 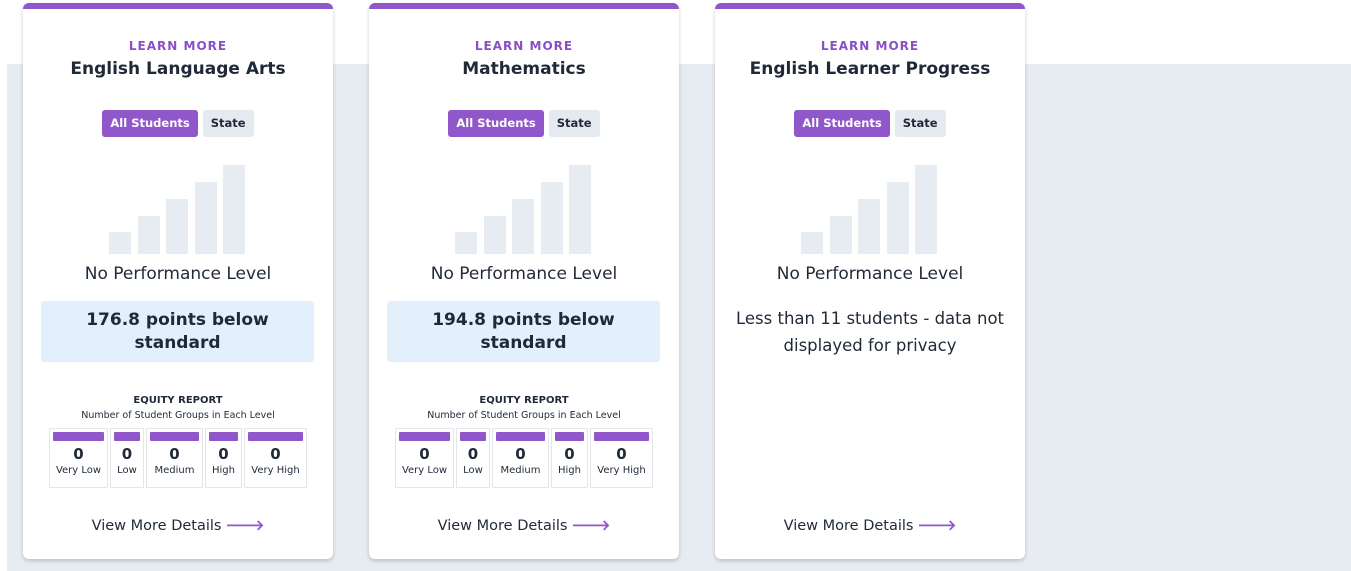 I want to click on points-text: 176.8 points below standard, so click(x=177, y=331).